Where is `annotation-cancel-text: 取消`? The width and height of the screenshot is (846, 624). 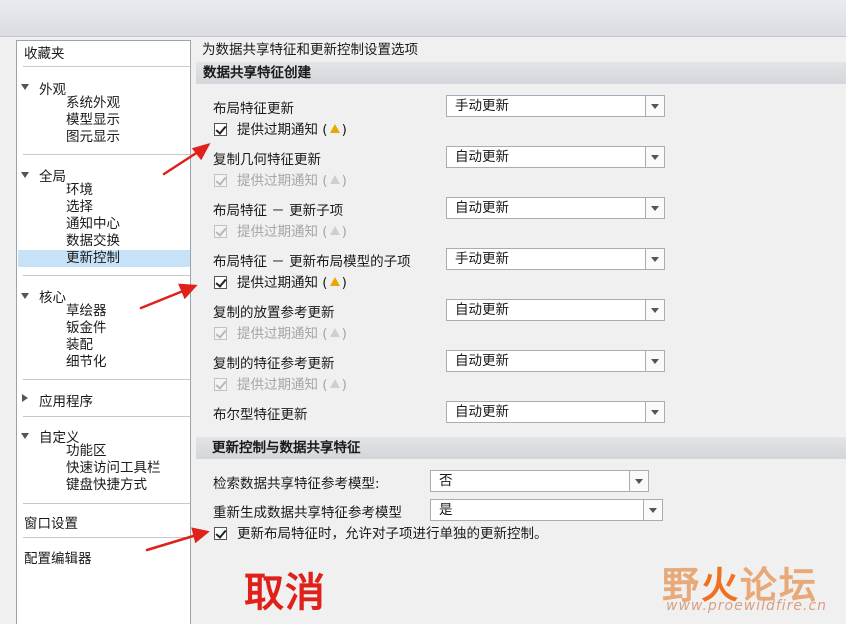 annotation-cancel-text: 取消 is located at coordinates (285, 593).